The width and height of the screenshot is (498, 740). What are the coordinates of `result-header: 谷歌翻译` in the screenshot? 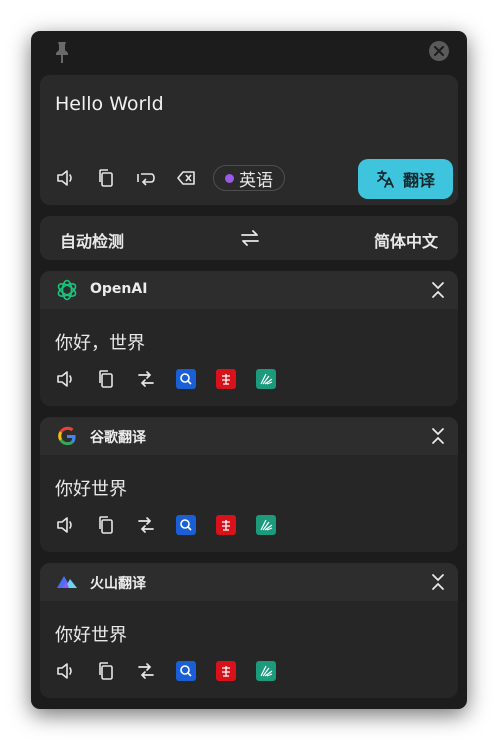 It's located at (249, 436).